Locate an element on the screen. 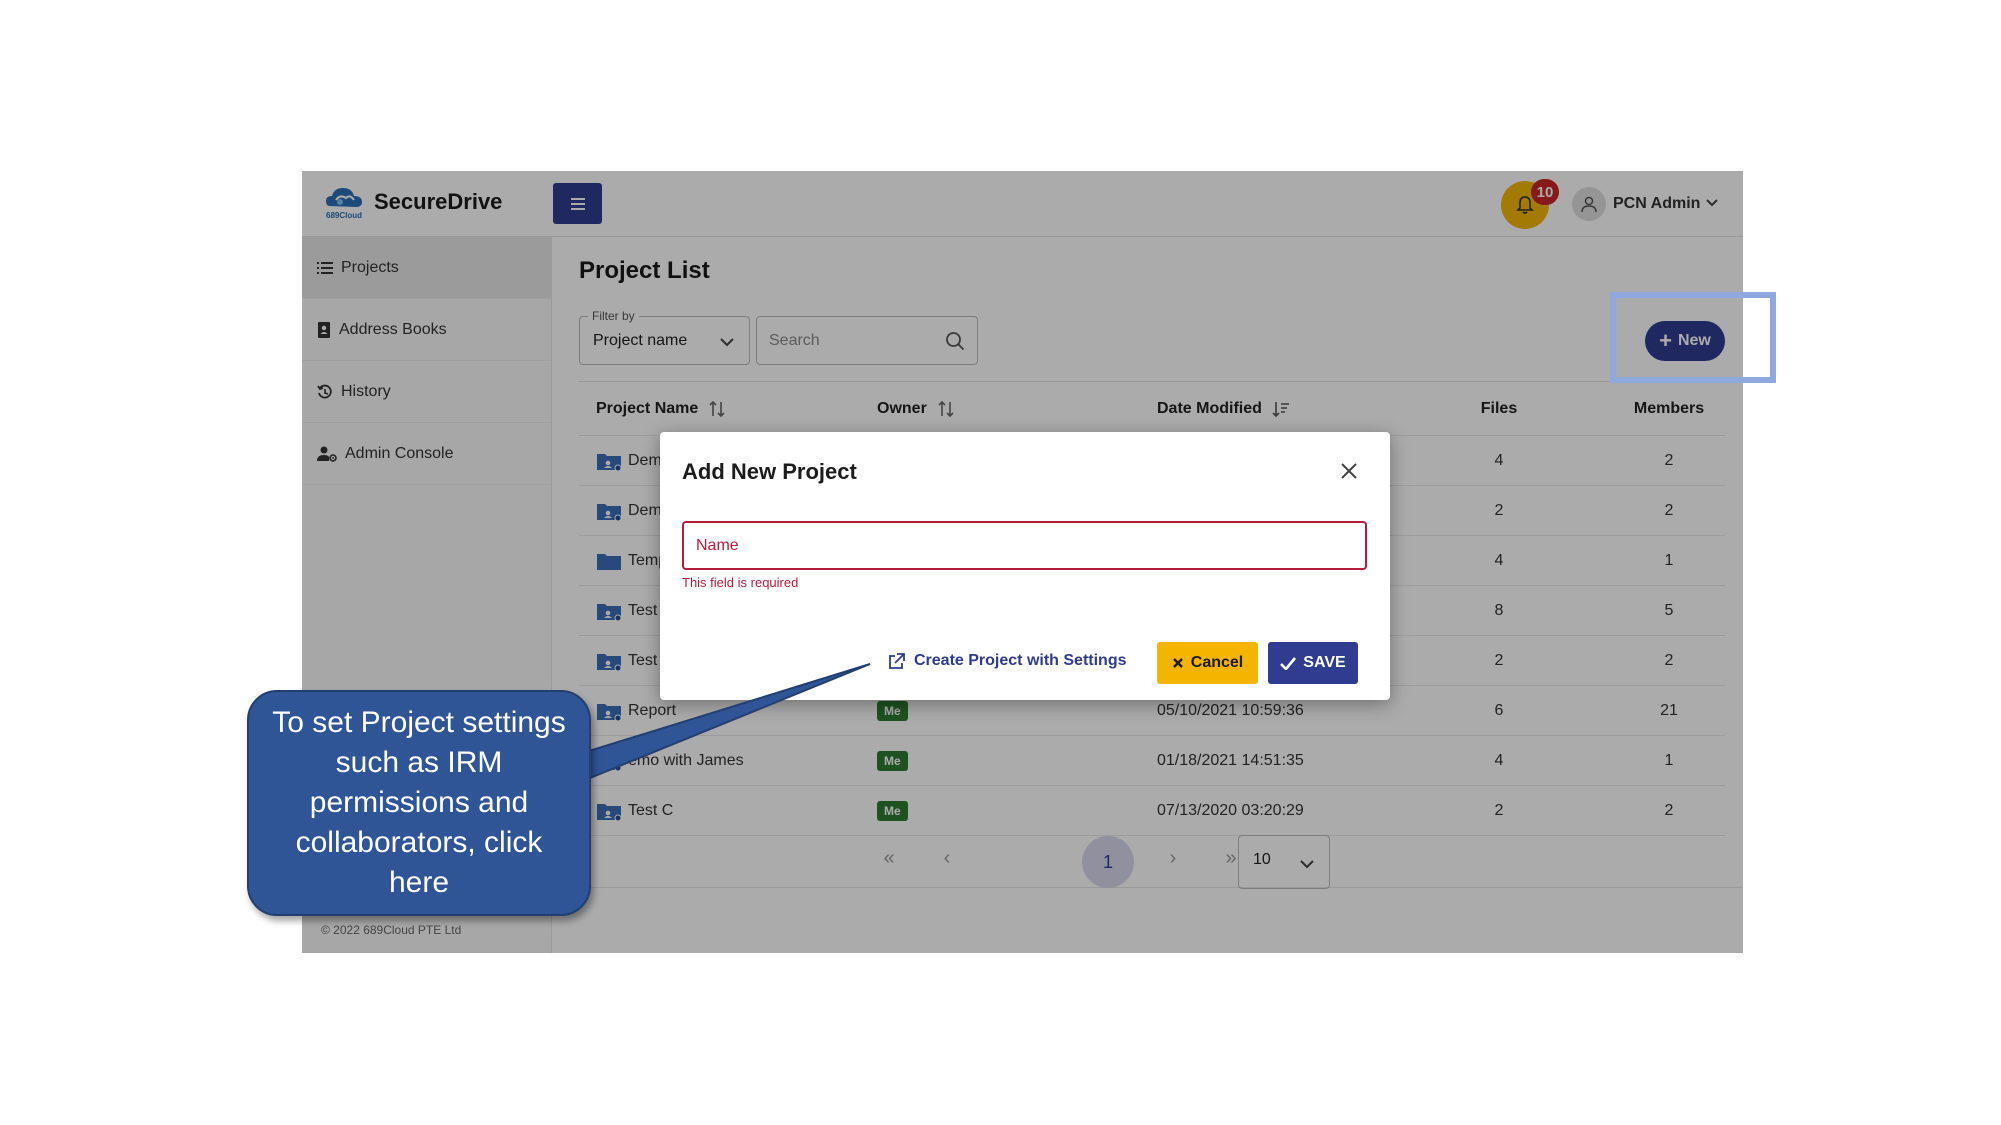  create-with-settings-link: Create Project with Settings is located at coordinates (1007, 661).